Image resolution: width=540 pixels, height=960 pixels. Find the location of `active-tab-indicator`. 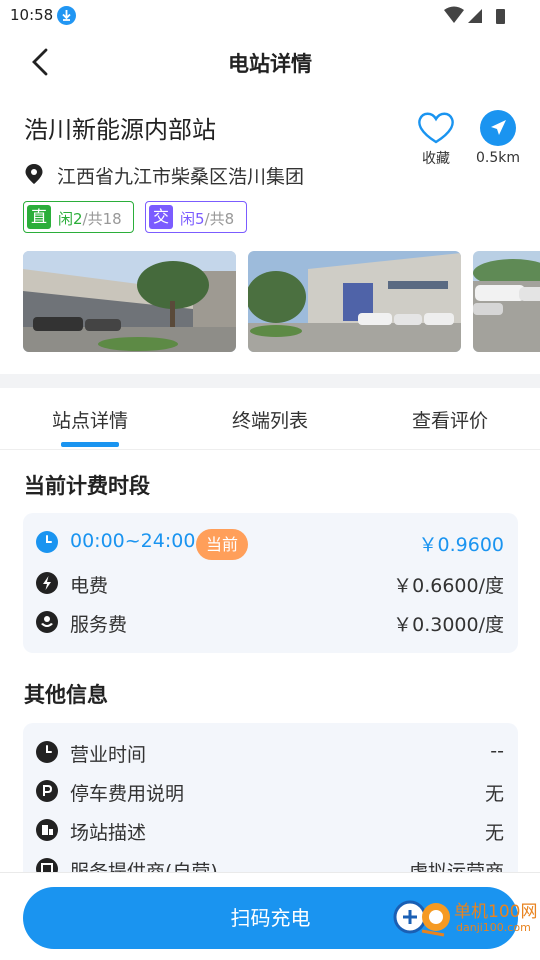

active-tab-indicator is located at coordinates (90, 444).